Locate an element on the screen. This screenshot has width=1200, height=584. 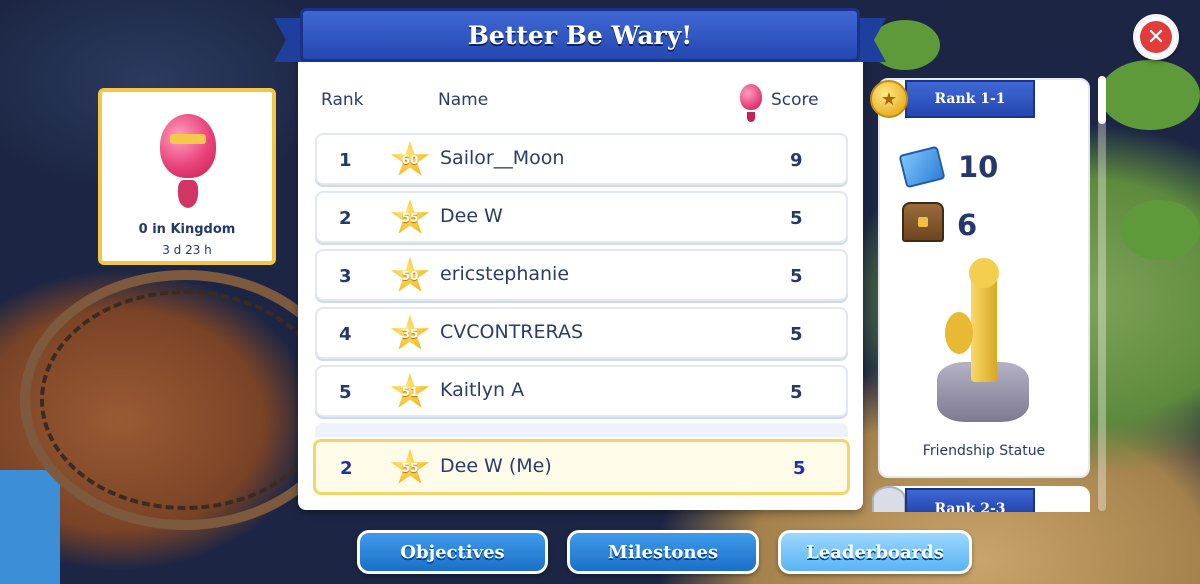
player-name: Dee W is located at coordinates (471, 216).